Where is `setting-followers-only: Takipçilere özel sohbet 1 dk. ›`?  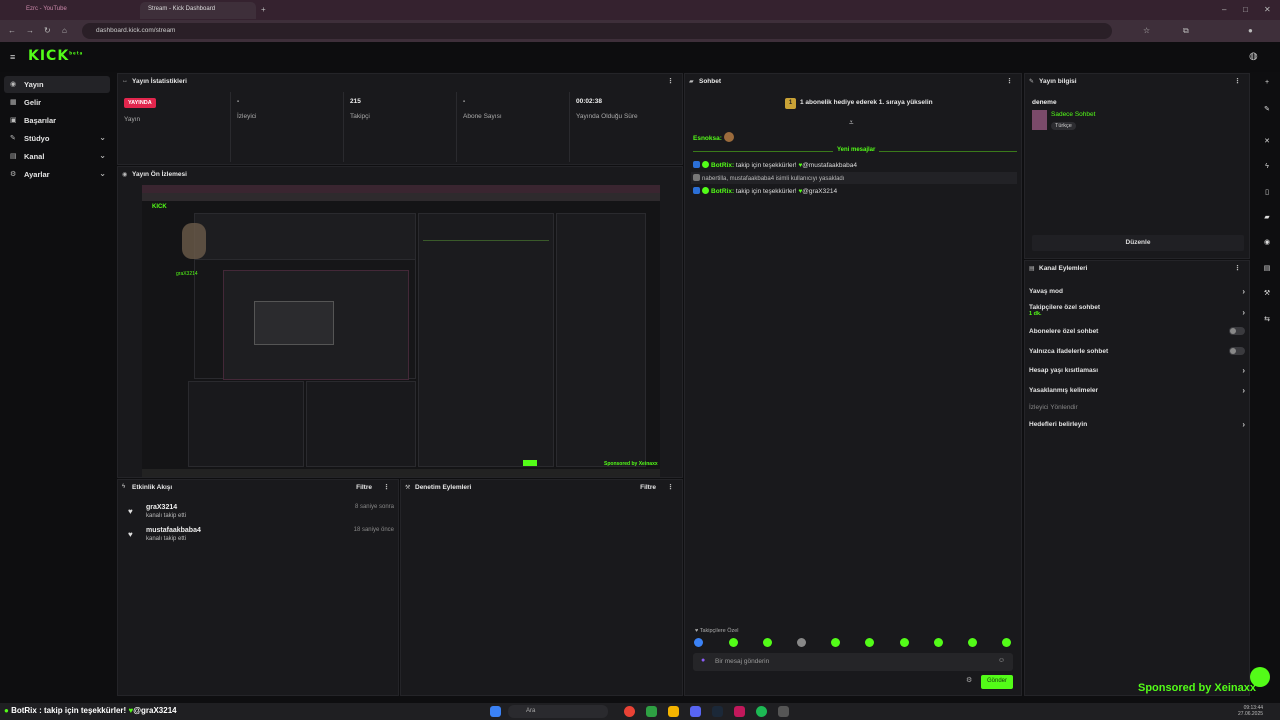
setting-followers-only: Takipçilere özel sohbet 1 dk. › is located at coordinates (1137, 310).